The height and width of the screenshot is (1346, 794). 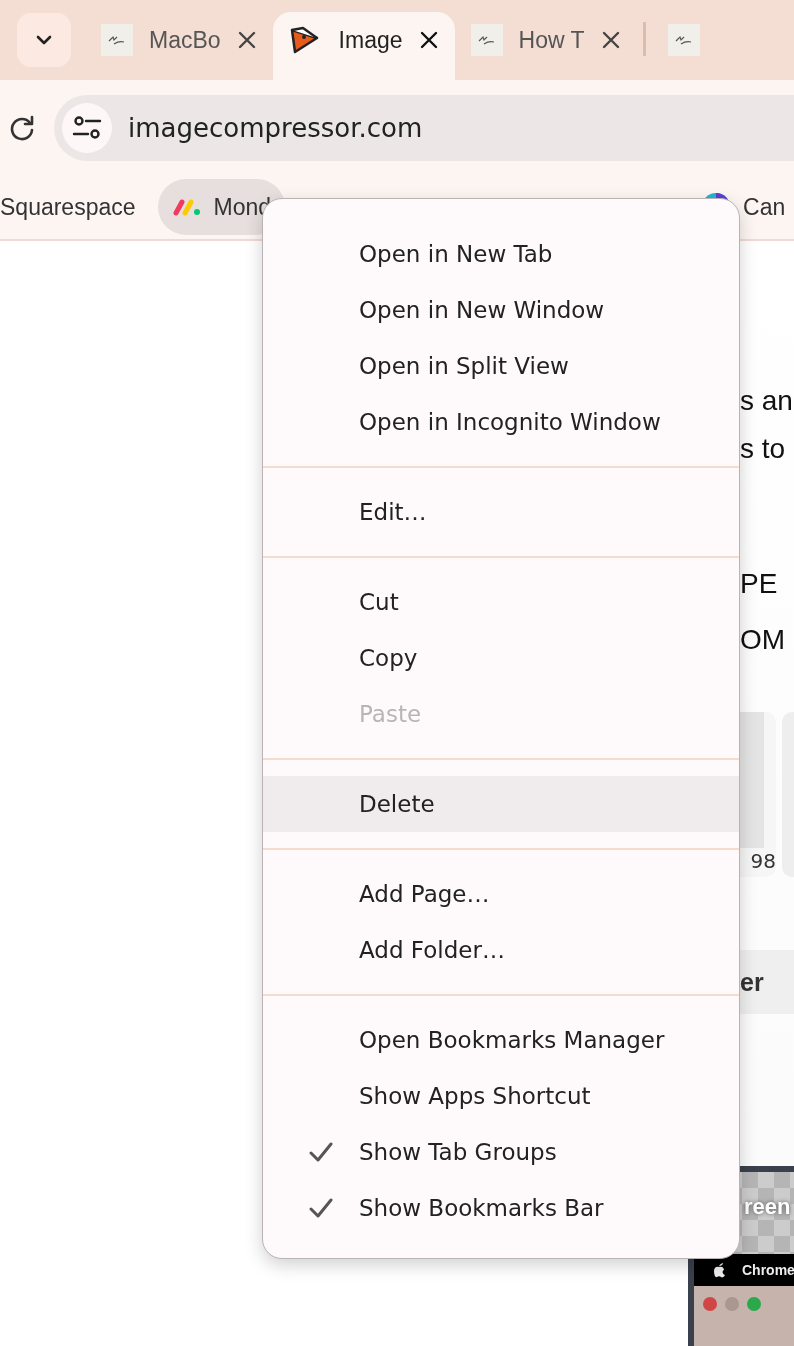 I want to click on apple-logo-icon, so click(x=719, y=1270).